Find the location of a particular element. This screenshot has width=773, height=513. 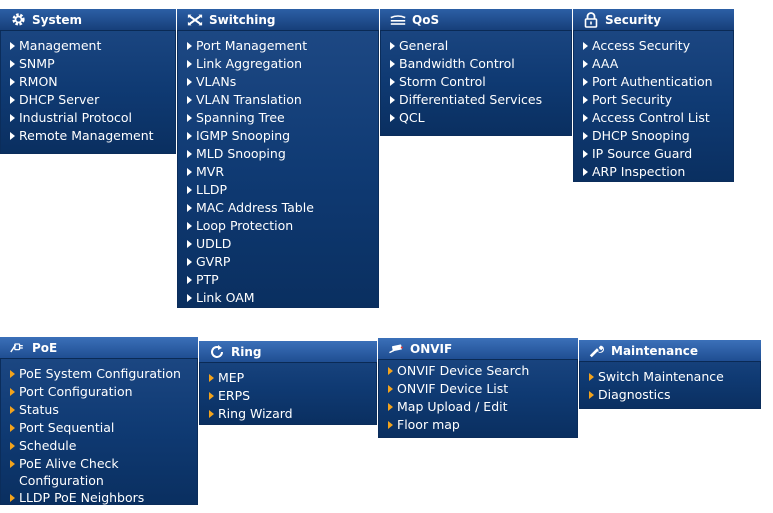

gear-icon is located at coordinates (18, 20).